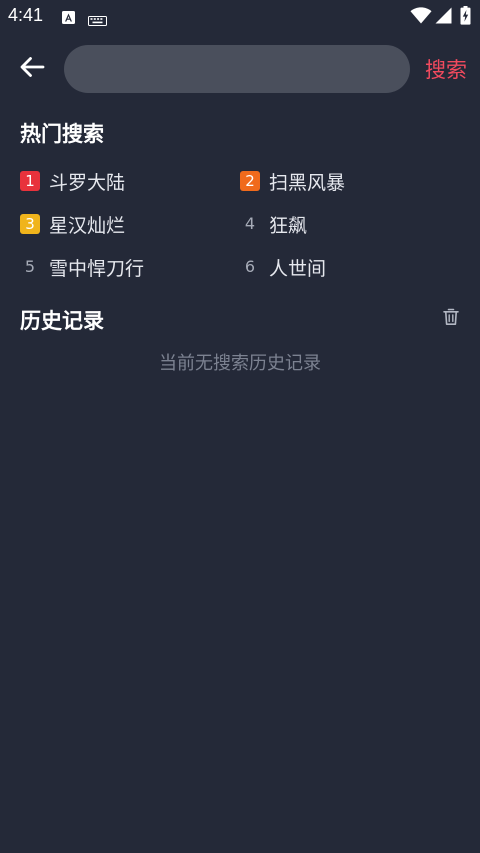 This screenshot has height=853, width=480. I want to click on hot-search-label: 扫黑风暴, so click(307, 182).